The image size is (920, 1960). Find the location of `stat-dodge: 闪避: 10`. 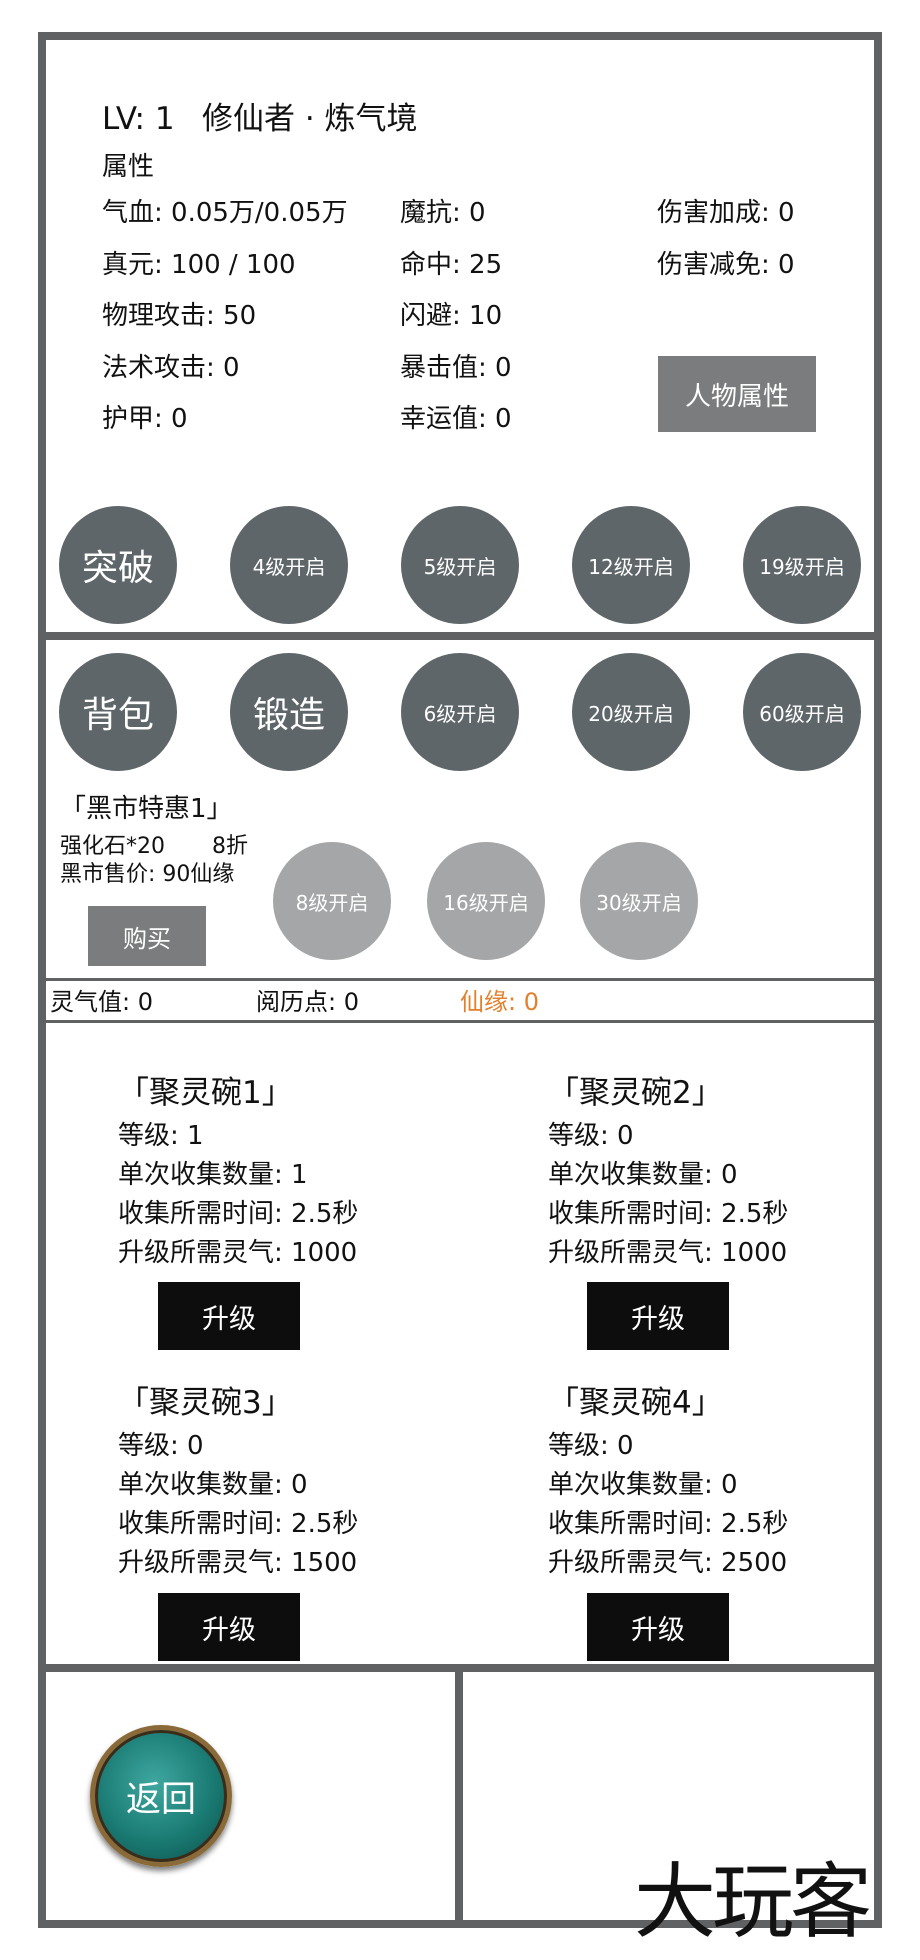

stat-dodge: 闪避: 10 is located at coordinates (451, 316).